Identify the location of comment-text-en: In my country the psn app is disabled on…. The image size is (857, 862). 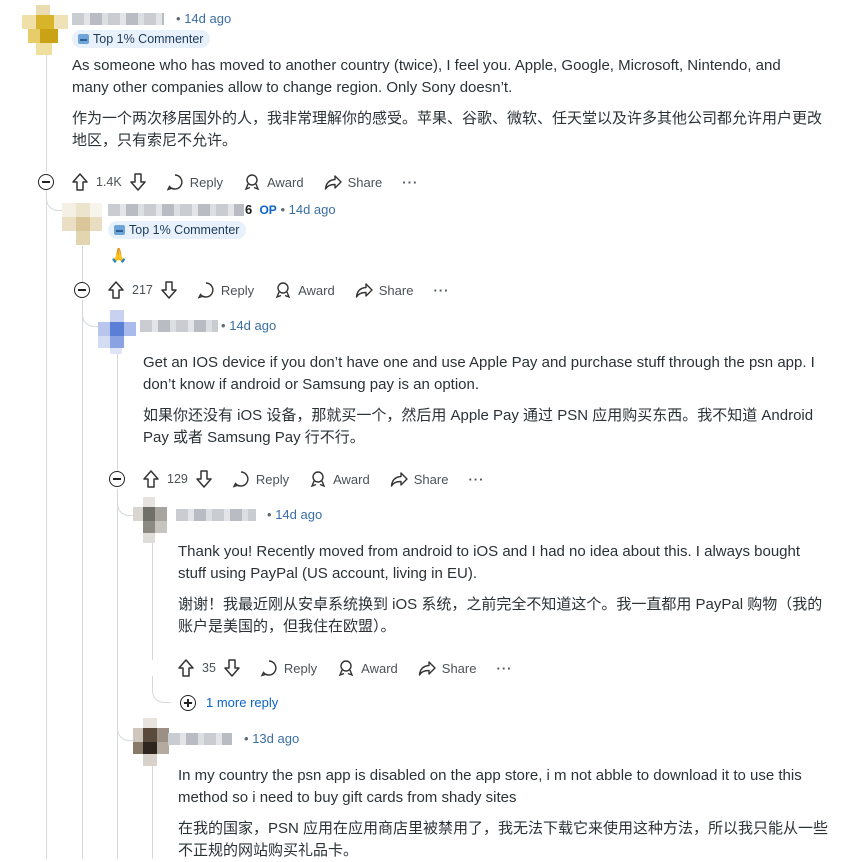
(490, 786).